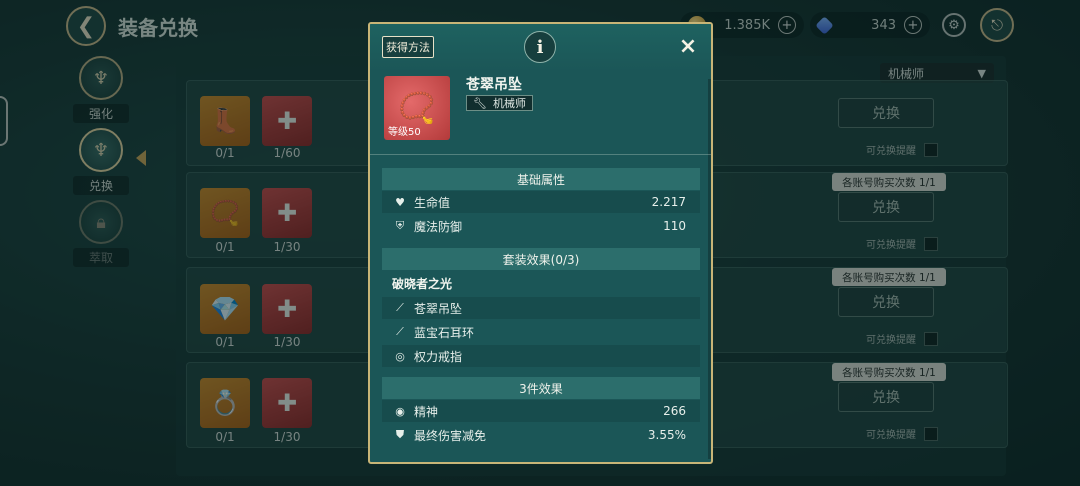 The image size is (1080, 486). Describe the element at coordinates (408, 47) in the screenshot. I see `acquisition-method-button: 获得方法` at that location.